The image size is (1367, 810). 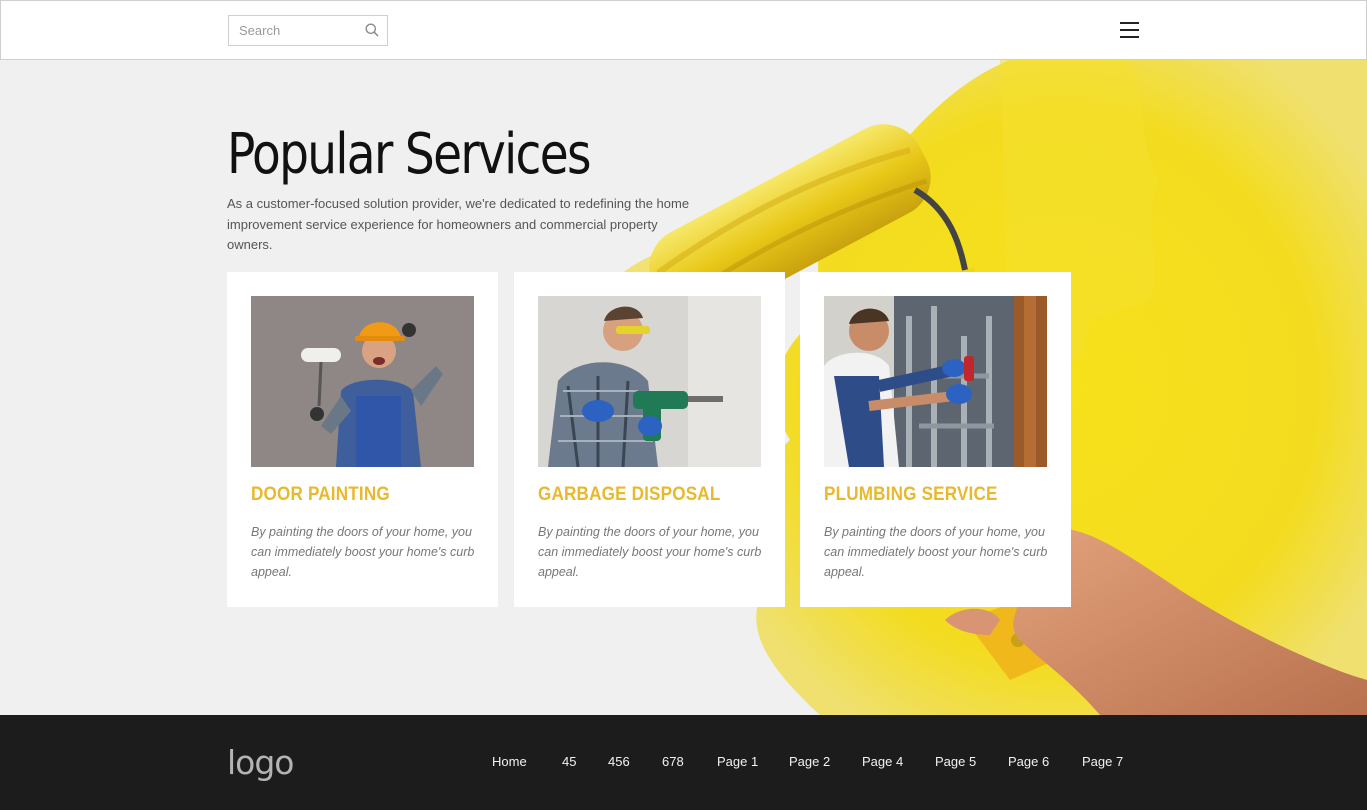 I want to click on plumbing-service-photo, so click(x=935, y=381).